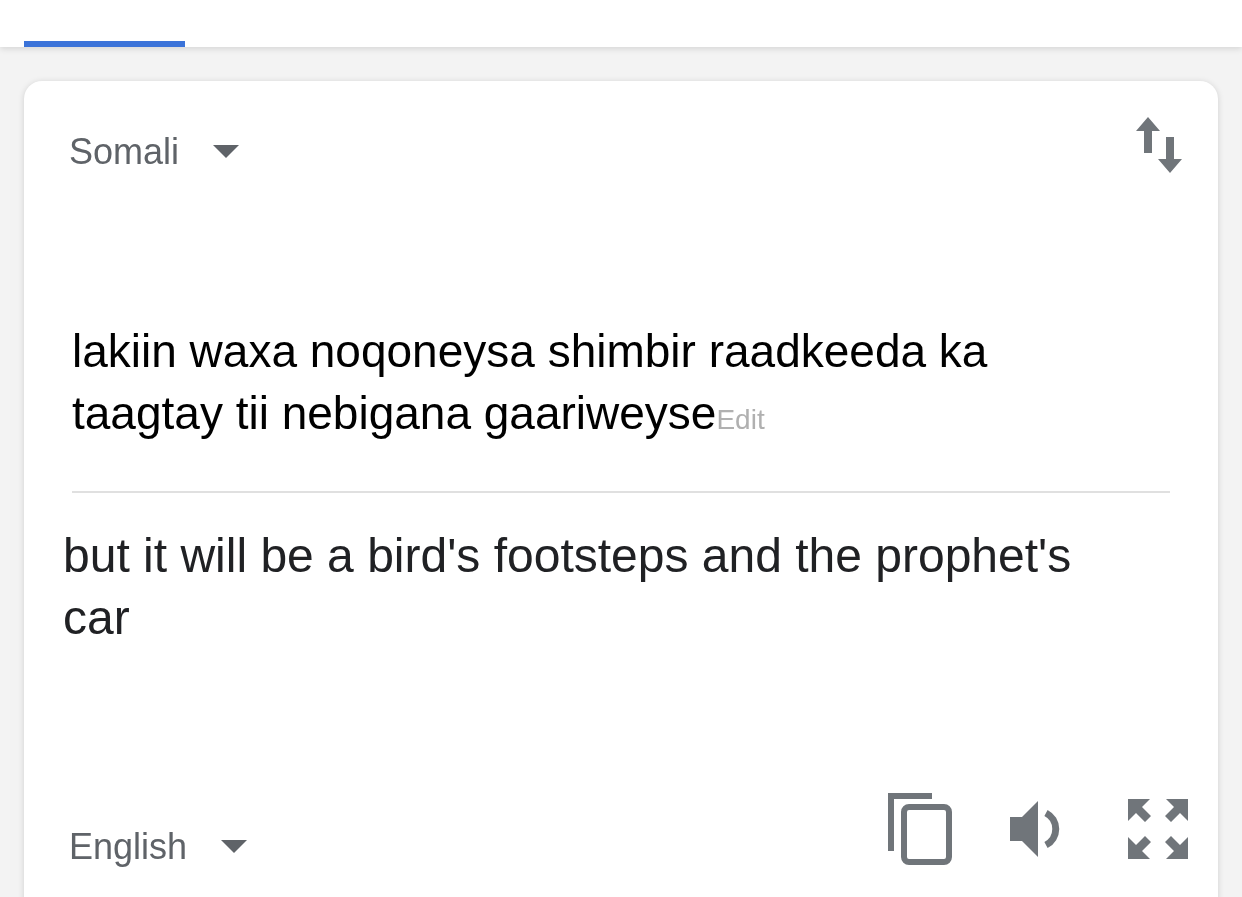 Image resolution: width=1242 pixels, height=897 pixels. What do you see at coordinates (555, 385) in the screenshot?
I see `source-text: lakiin waxa noqoneysa shimbir raadkeeda ka taagtay tii nebigana gaariweyseEdit` at bounding box center [555, 385].